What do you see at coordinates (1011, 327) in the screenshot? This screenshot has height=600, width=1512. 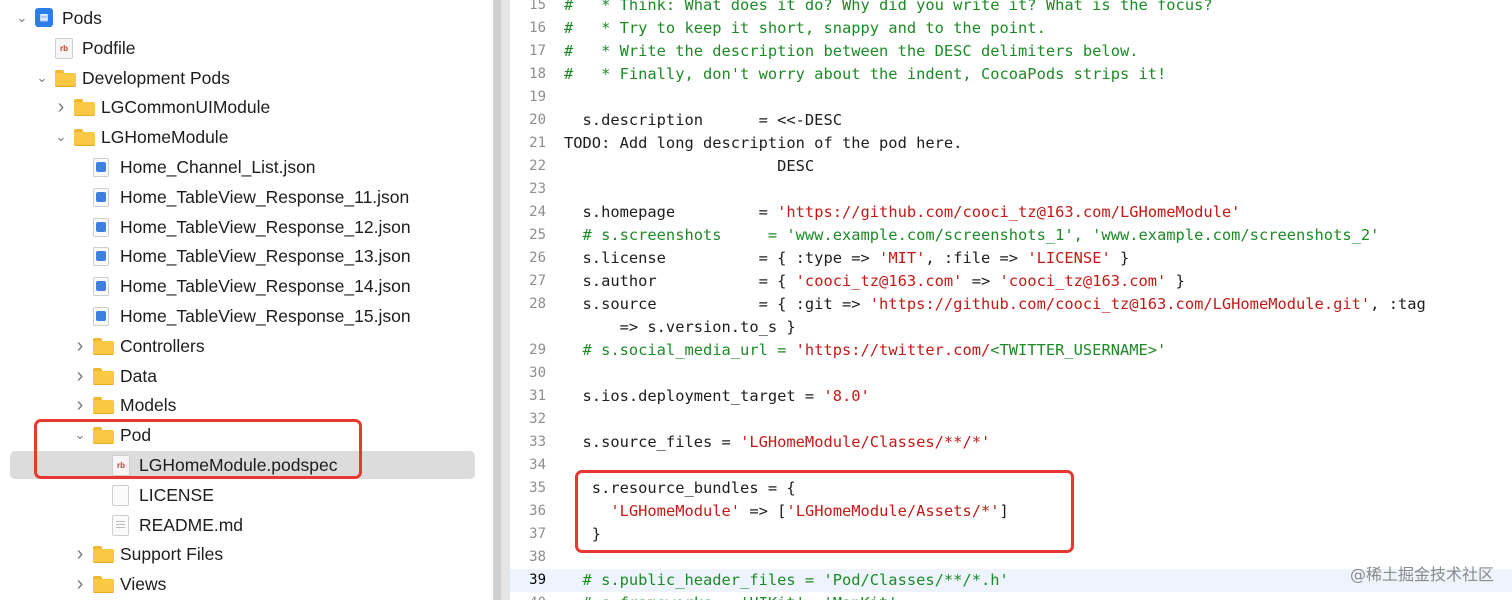 I see `code-line: => s.version.to_s }` at bounding box center [1011, 327].